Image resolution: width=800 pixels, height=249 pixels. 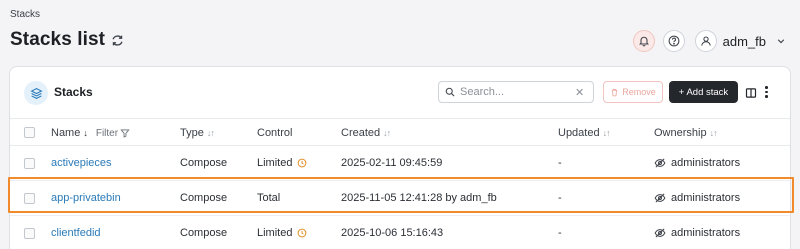 What do you see at coordinates (25, 14) in the screenshot?
I see `breadcrumb: Stacks` at bounding box center [25, 14].